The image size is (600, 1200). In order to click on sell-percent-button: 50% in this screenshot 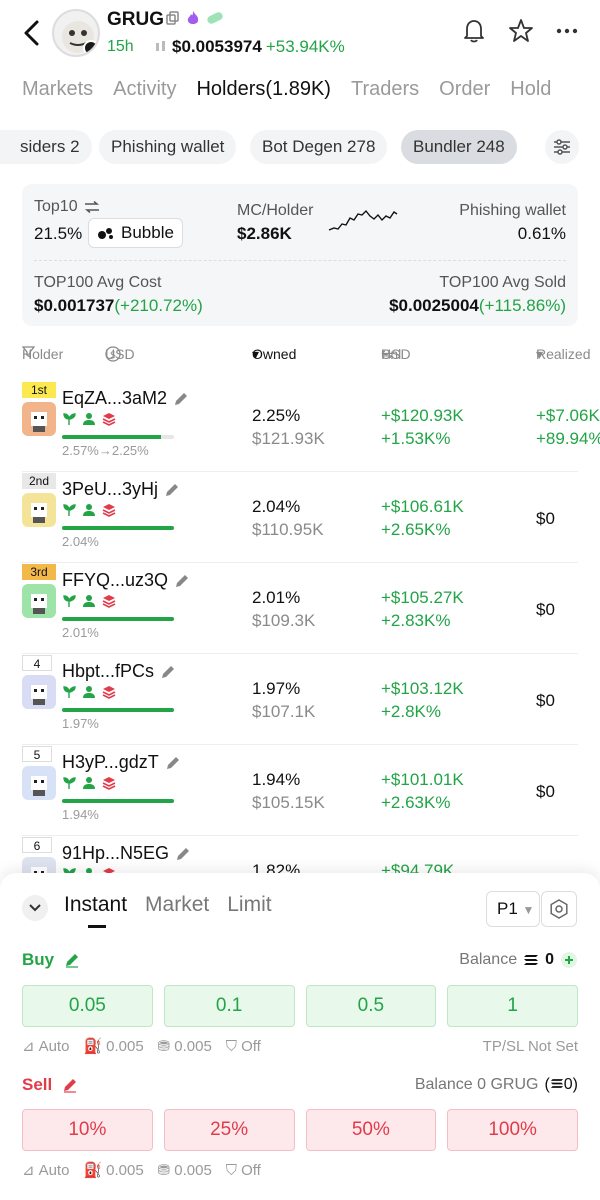, I will do `click(371, 1130)`.